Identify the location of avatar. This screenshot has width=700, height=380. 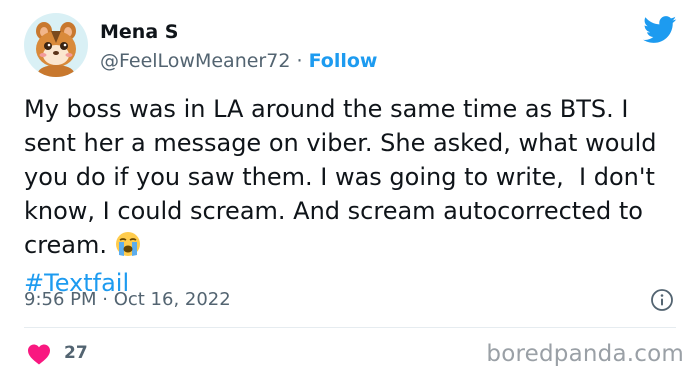
(56, 45).